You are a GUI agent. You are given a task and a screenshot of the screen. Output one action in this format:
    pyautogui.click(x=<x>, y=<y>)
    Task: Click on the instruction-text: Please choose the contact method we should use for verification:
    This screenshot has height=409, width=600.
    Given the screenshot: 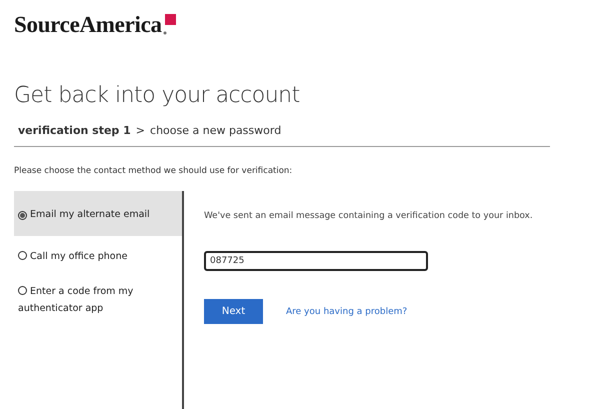 What is the action you would take?
    pyautogui.click(x=154, y=171)
    